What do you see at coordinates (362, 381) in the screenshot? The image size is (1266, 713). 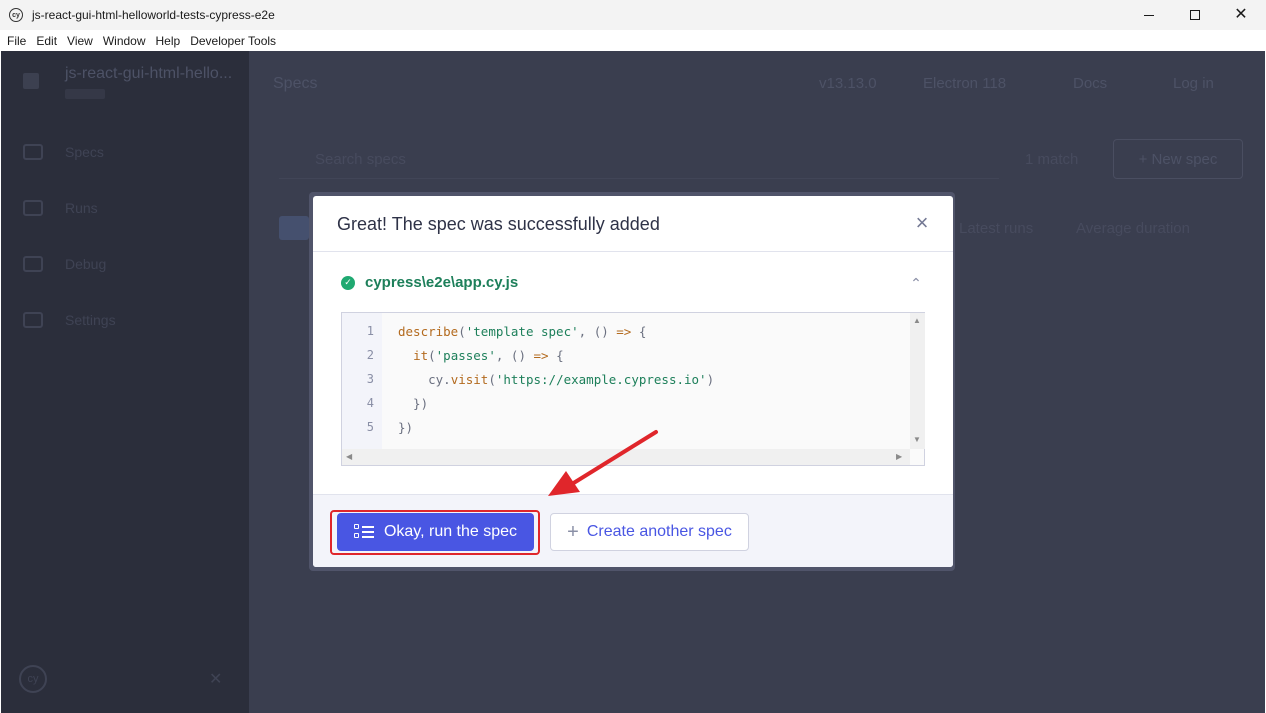 I see `line-gutter: 1 2 3 4 5` at bounding box center [362, 381].